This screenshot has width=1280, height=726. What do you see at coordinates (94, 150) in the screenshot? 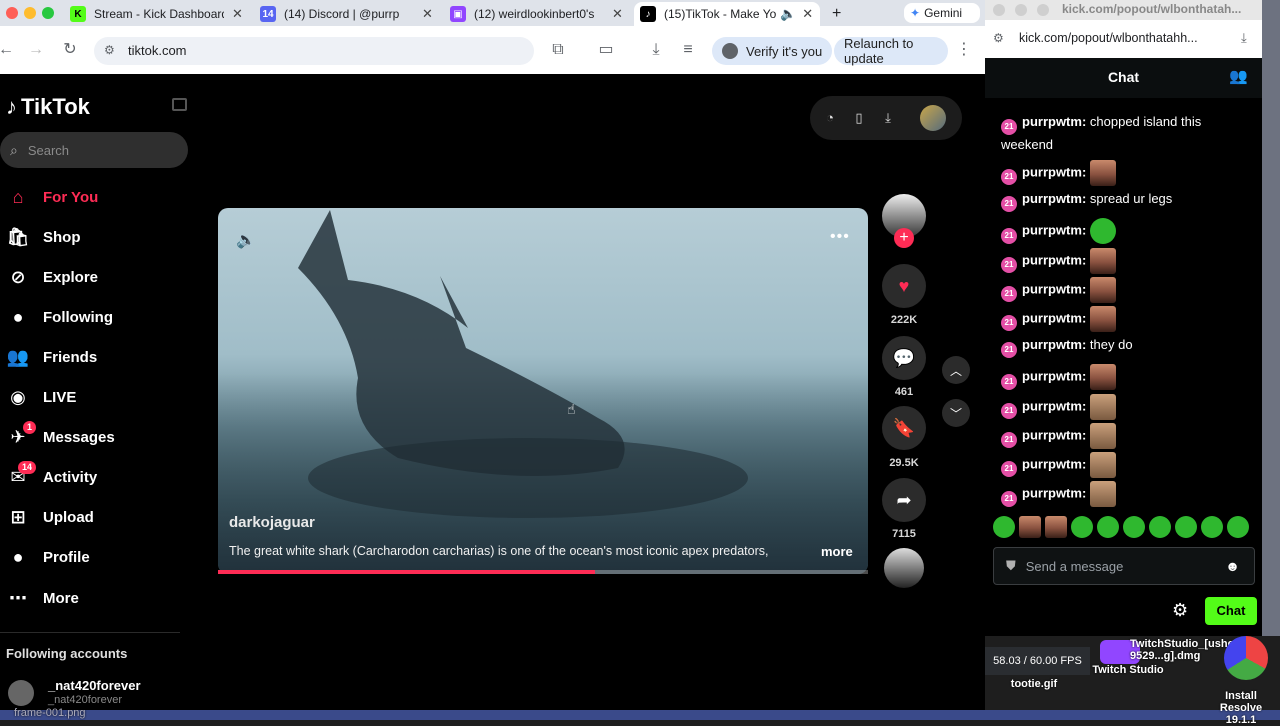
I see `search-input: ⌕ Search` at bounding box center [94, 150].